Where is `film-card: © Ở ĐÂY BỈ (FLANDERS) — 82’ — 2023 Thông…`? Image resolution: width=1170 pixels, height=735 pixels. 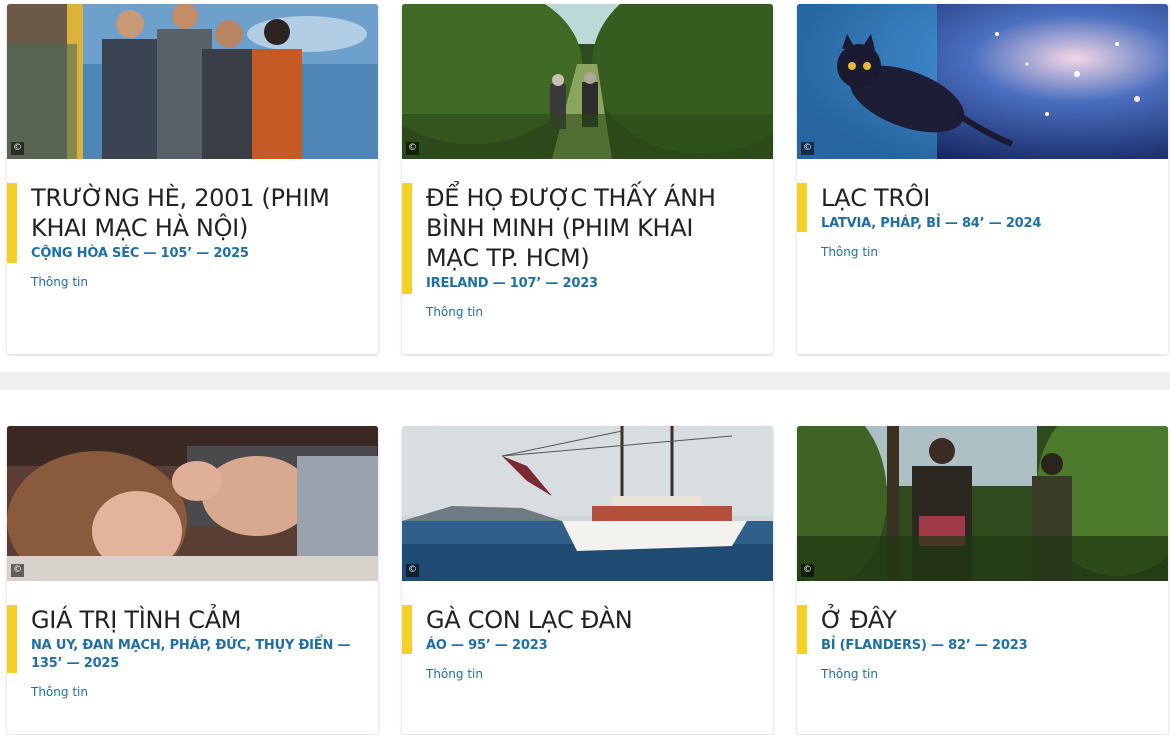 film-card: © Ở ĐÂY BỈ (FLANDERS) — 82’ — 2023 Thông… is located at coordinates (982, 580).